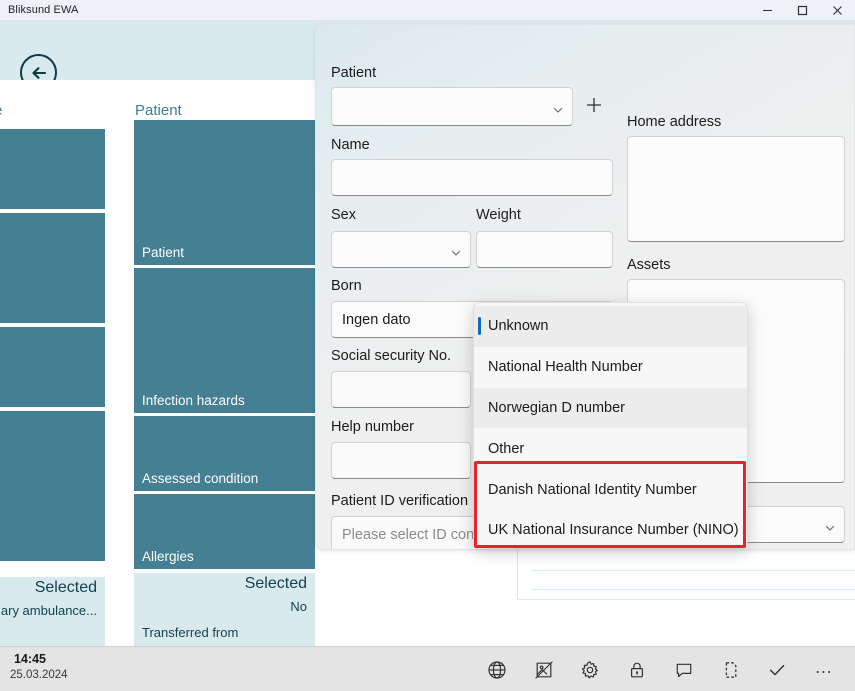 This screenshot has width=855, height=691. I want to click on sex-label: Sex, so click(343, 215).